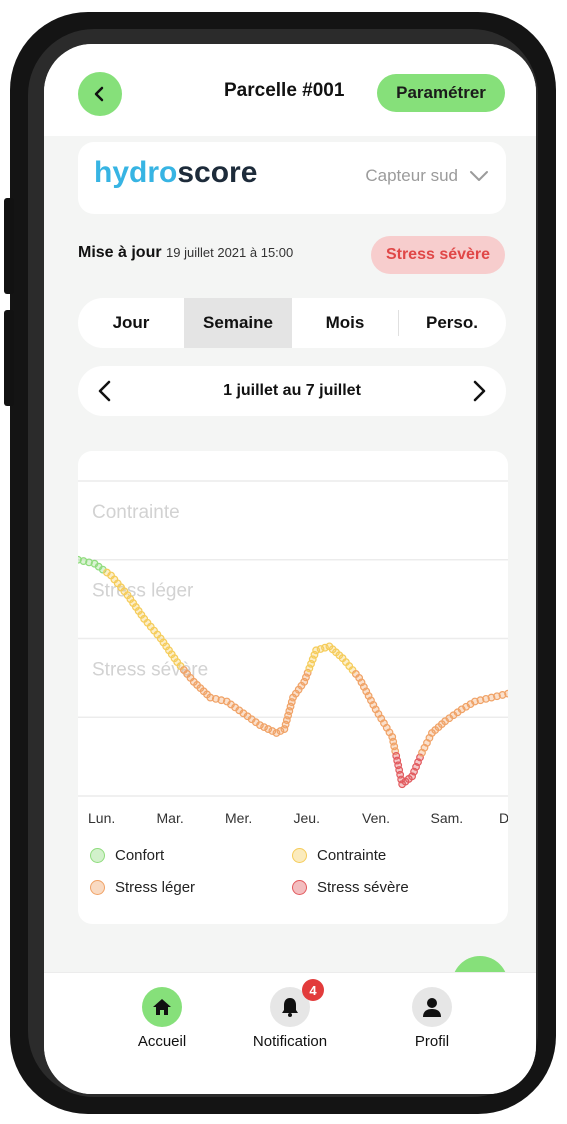 This screenshot has width=567, height=1124. I want to click on nav-profil: Profil, so click(432, 1023).